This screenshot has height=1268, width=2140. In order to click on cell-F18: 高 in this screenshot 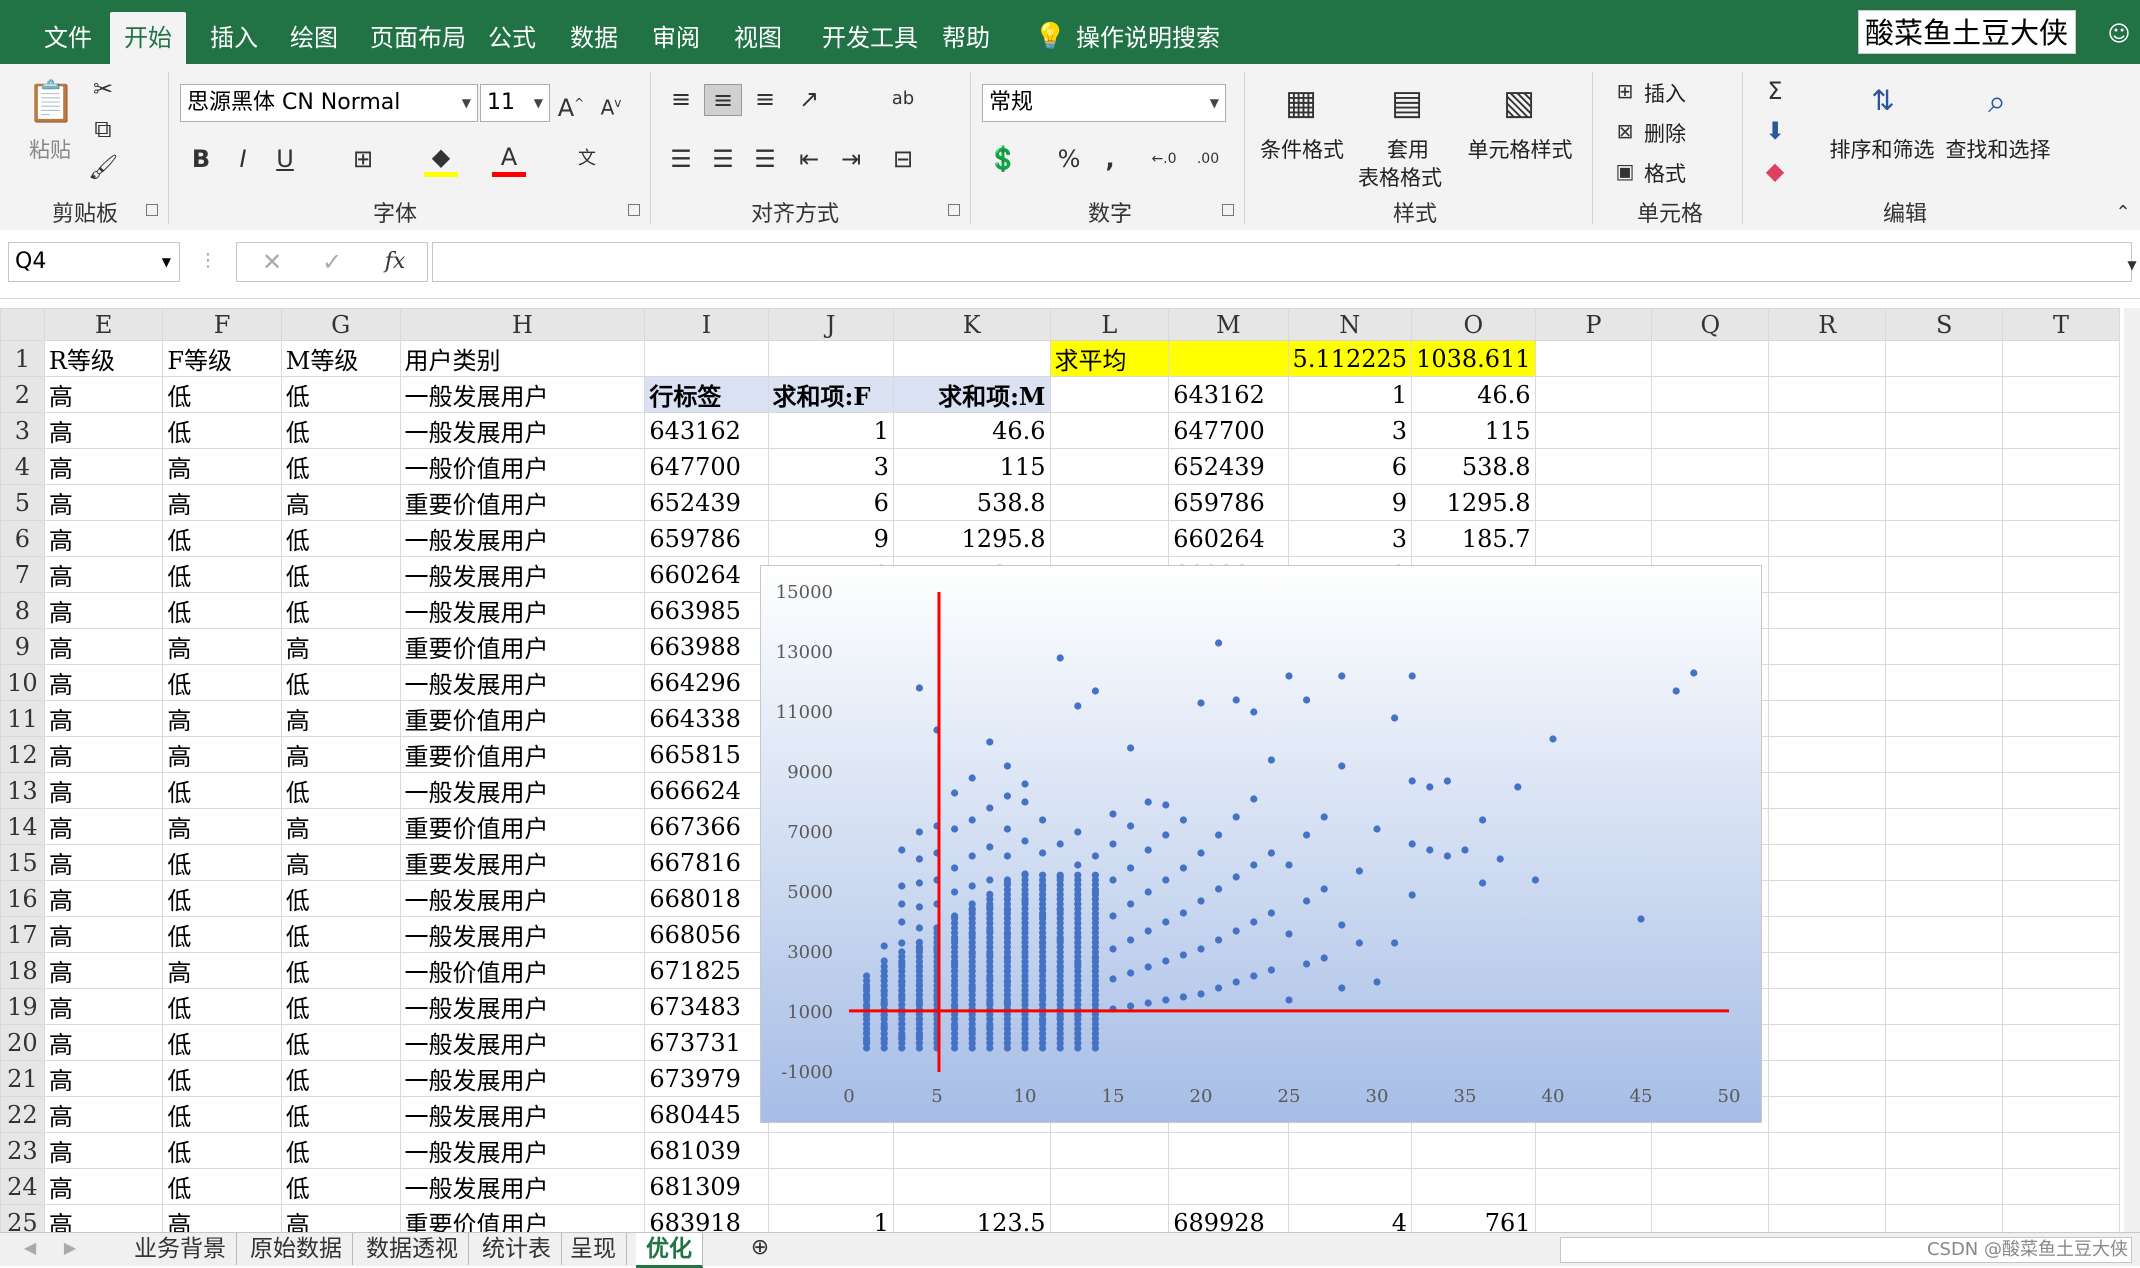, I will do `click(222, 970)`.